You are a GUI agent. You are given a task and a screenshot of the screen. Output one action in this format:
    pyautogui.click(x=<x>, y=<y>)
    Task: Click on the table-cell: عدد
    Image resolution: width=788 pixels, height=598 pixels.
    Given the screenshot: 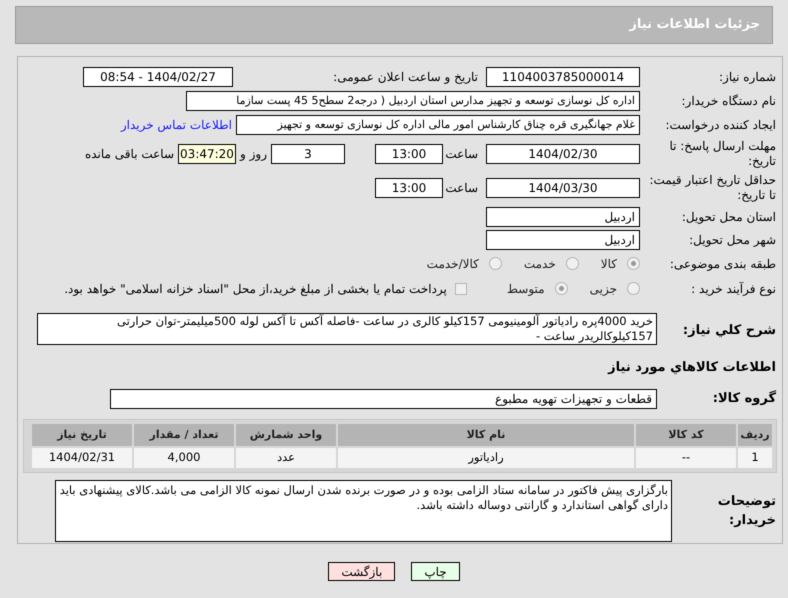 What is the action you would take?
    pyautogui.click(x=286, y=458)
    